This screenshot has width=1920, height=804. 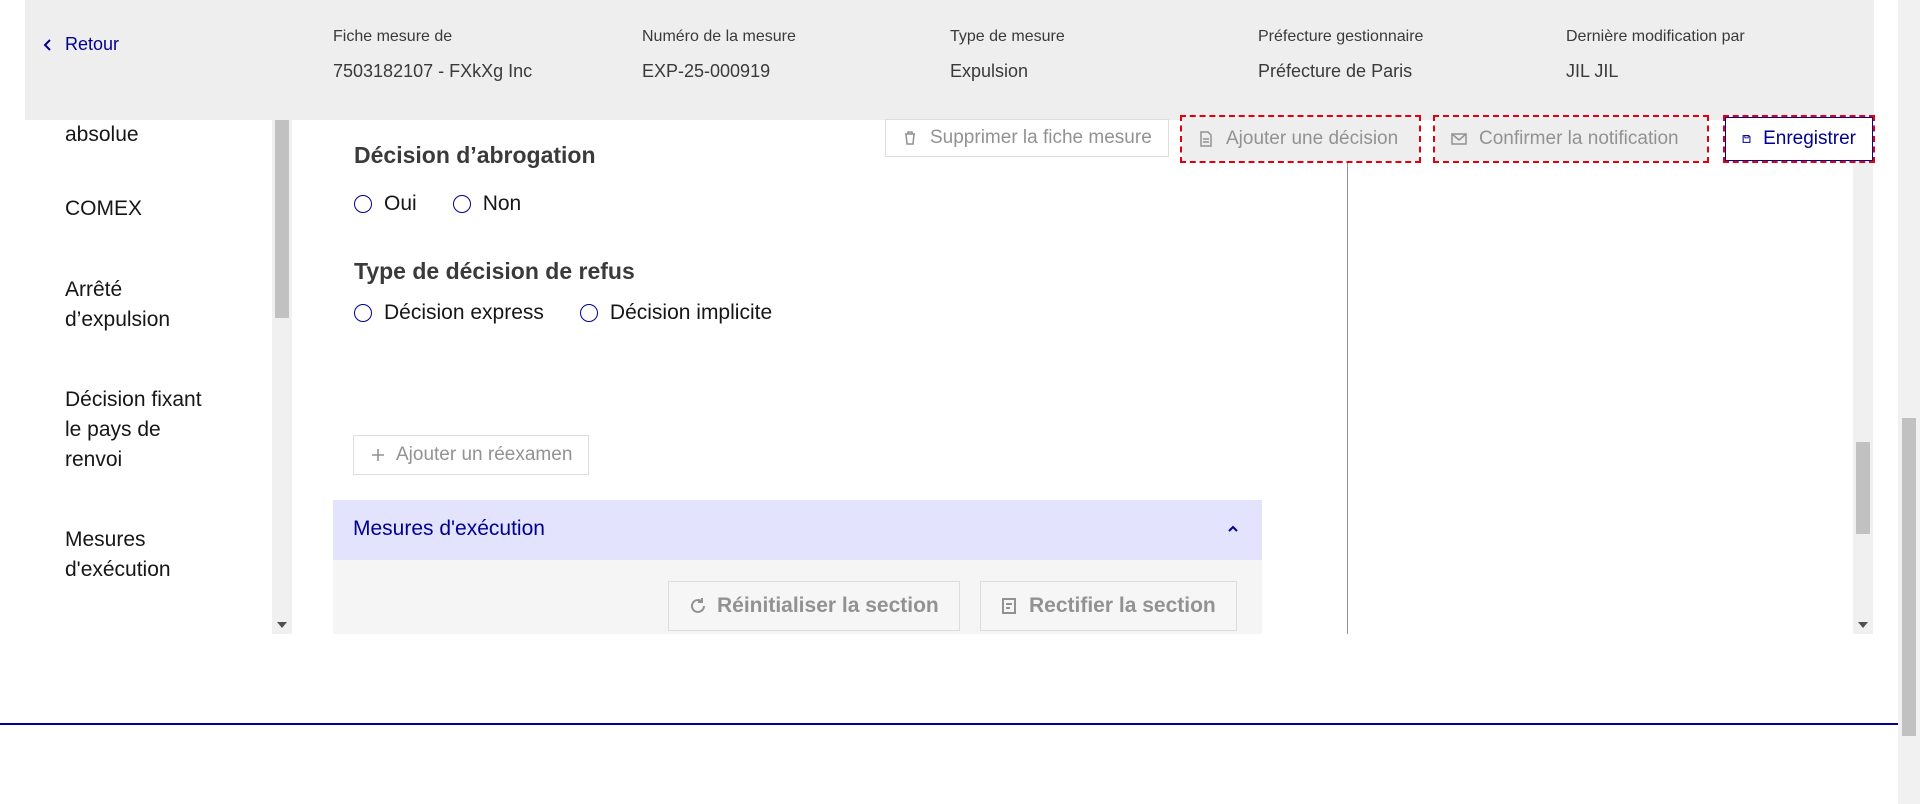 What do you see at coordinates (378, 455) in the screenshot?
I see `plus-icon` at bounding box center [378, 455].